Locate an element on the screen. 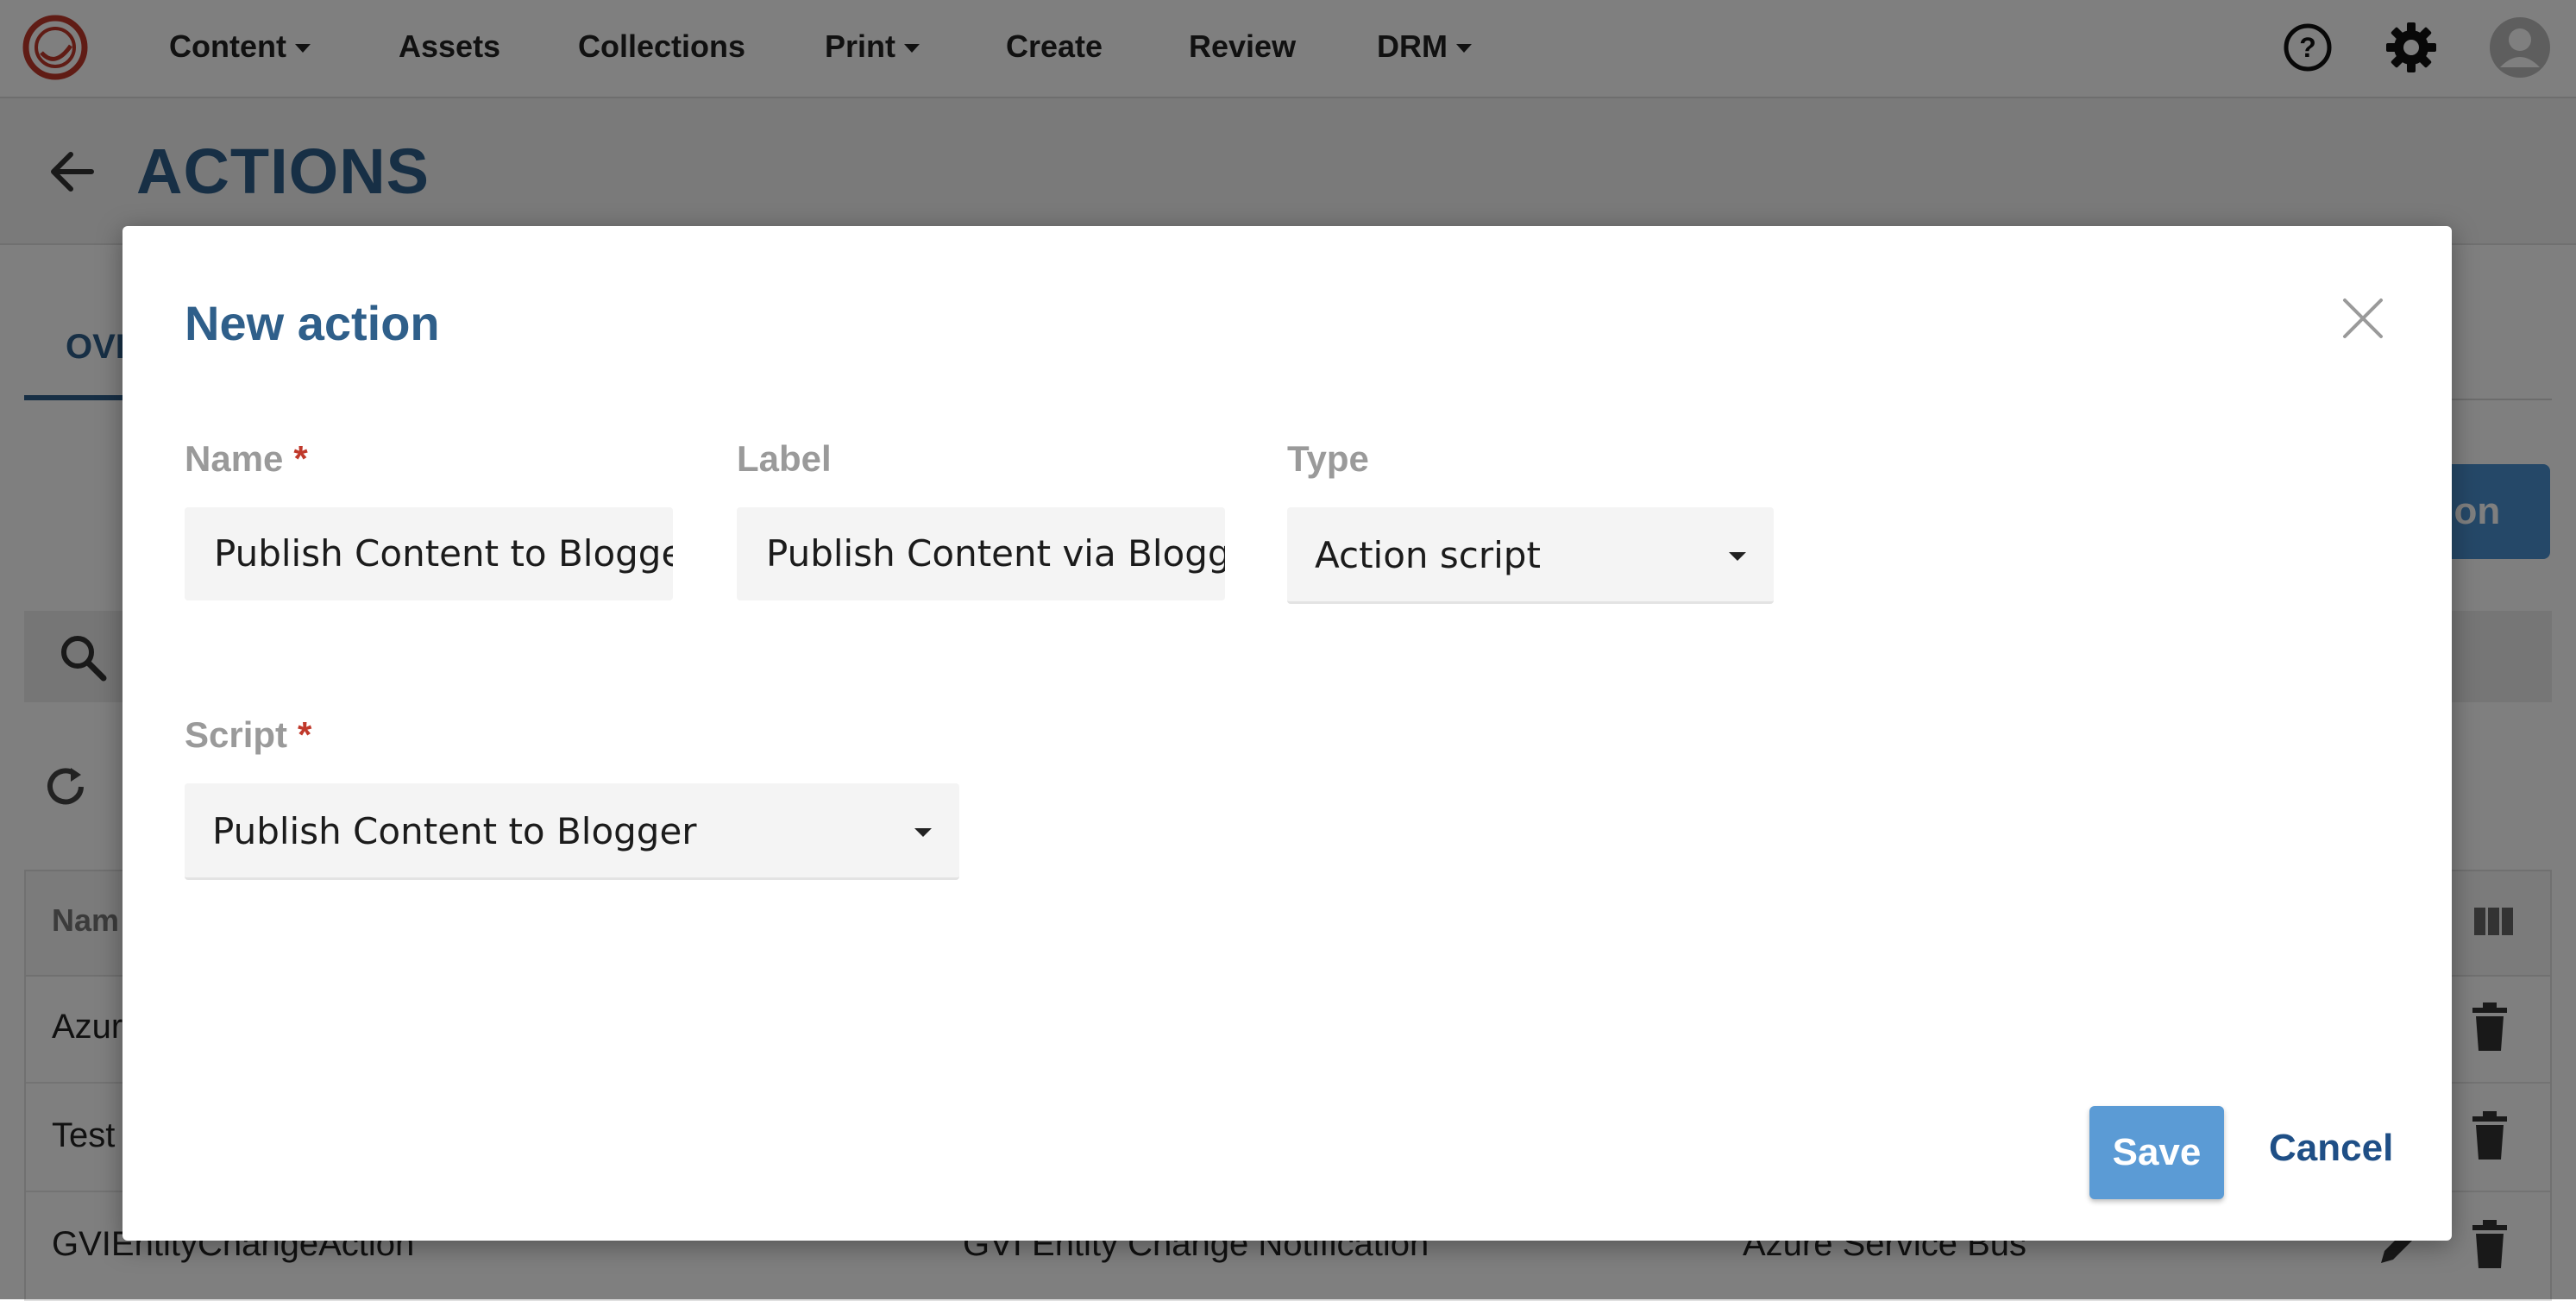 The image size is (2576, 1301). script-field-label: Script * is located at coordinates (248, 735).